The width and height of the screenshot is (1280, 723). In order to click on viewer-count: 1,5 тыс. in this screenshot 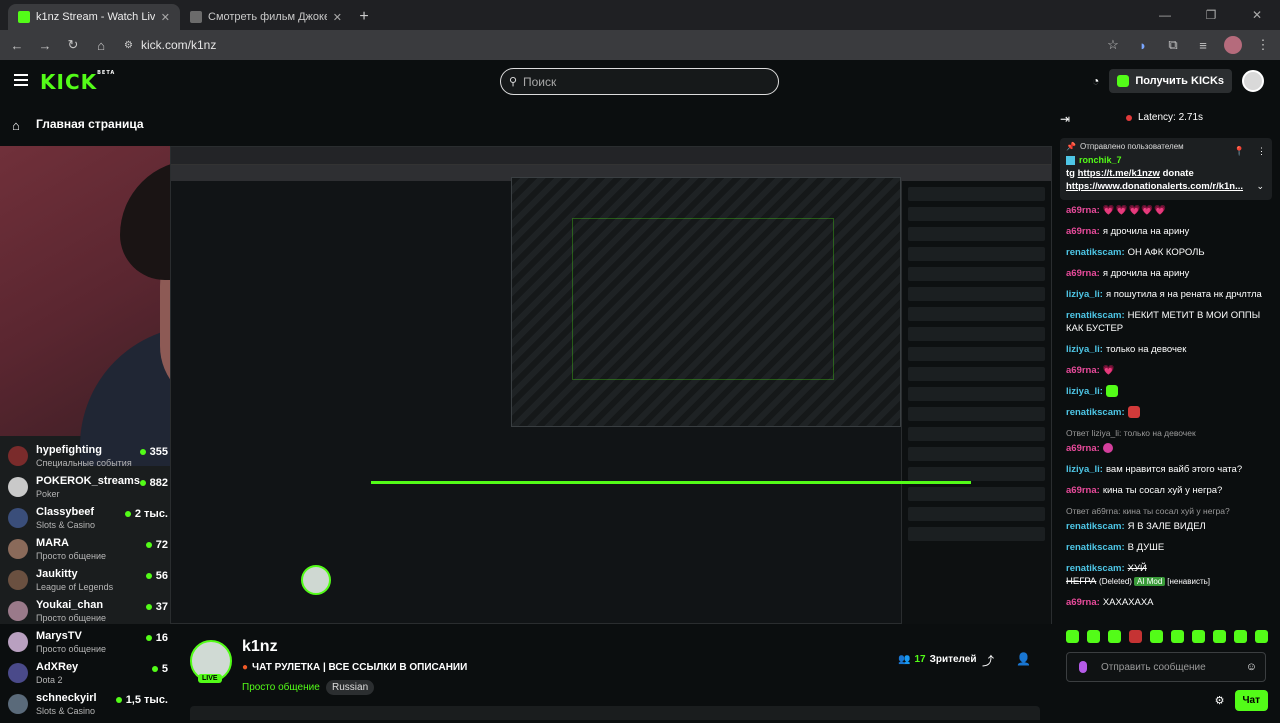, I will do `click(141, 700)`.